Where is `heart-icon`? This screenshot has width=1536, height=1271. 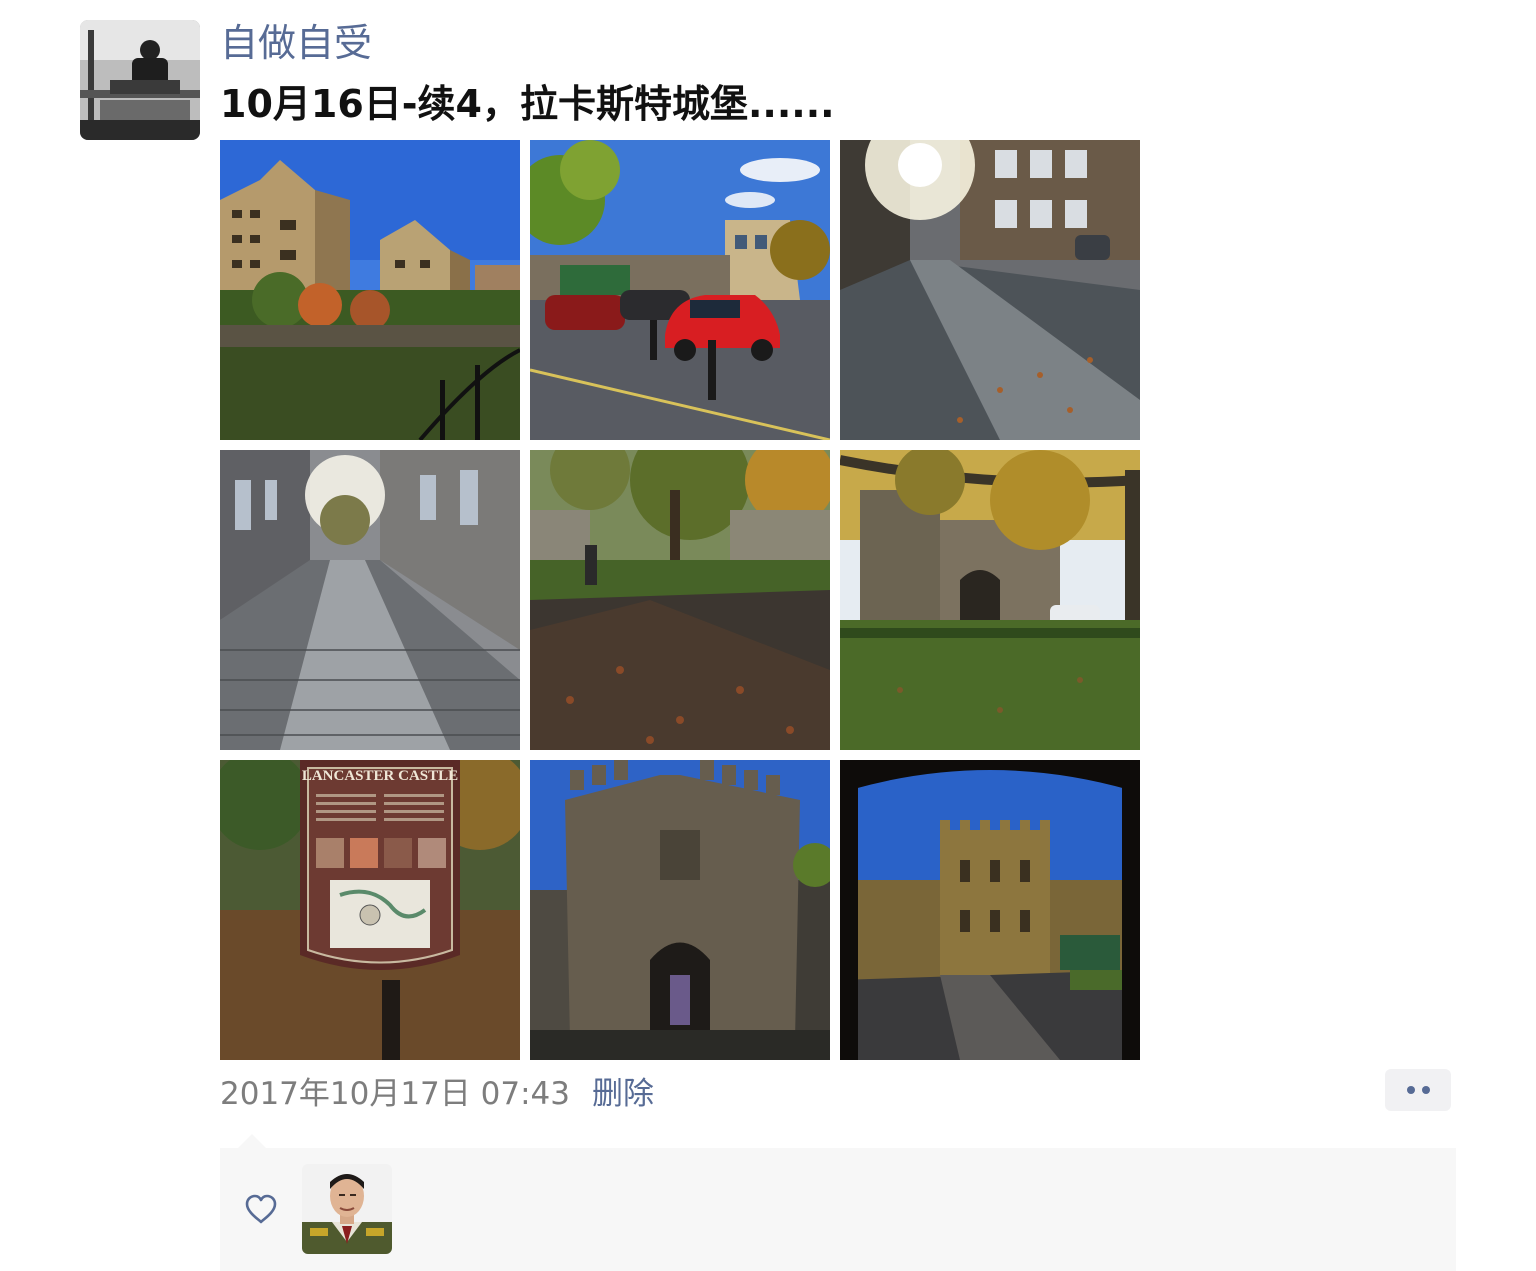 heart-icon is located at coordinates (261, 1209).